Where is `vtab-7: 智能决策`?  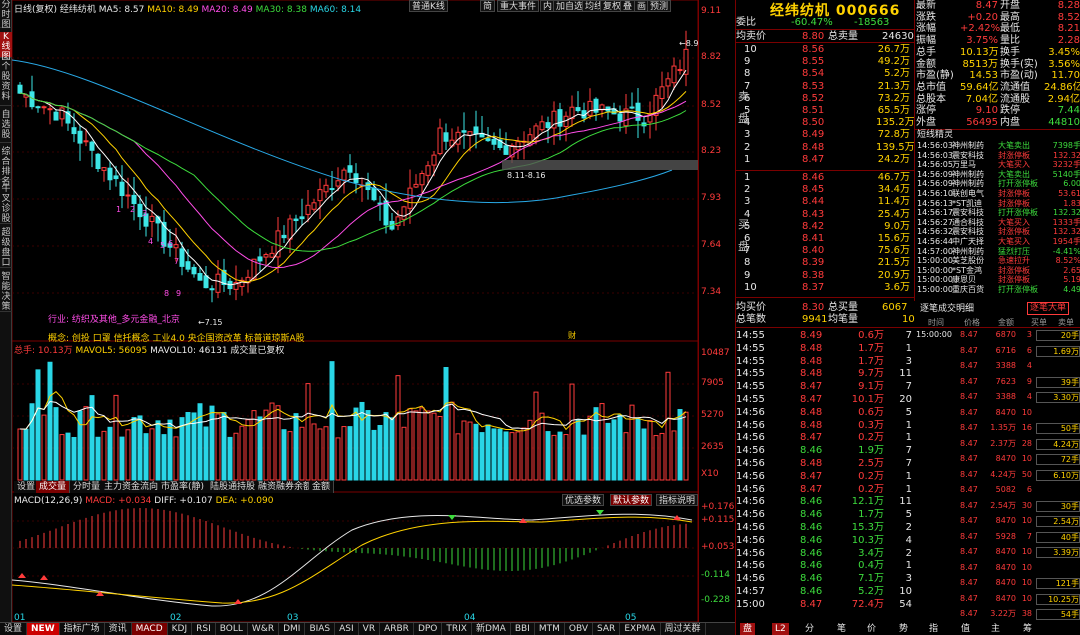
vtab-7: 智能决策 is located at coordinates (6, 292).